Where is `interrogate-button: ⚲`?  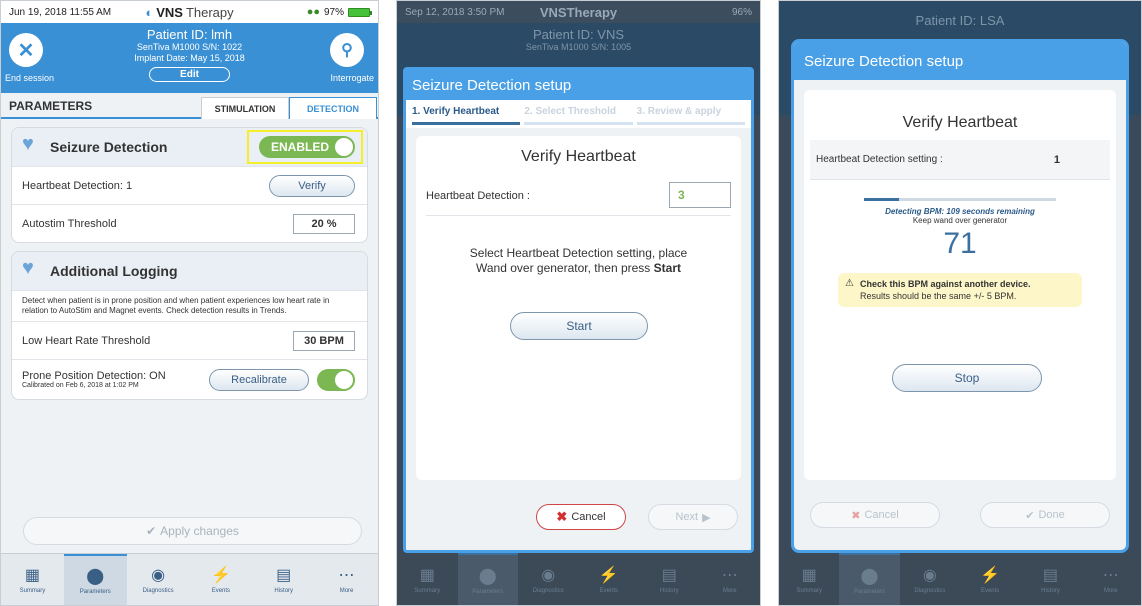 interrogate-button: ⚲ is located at coordinates (347, 50).